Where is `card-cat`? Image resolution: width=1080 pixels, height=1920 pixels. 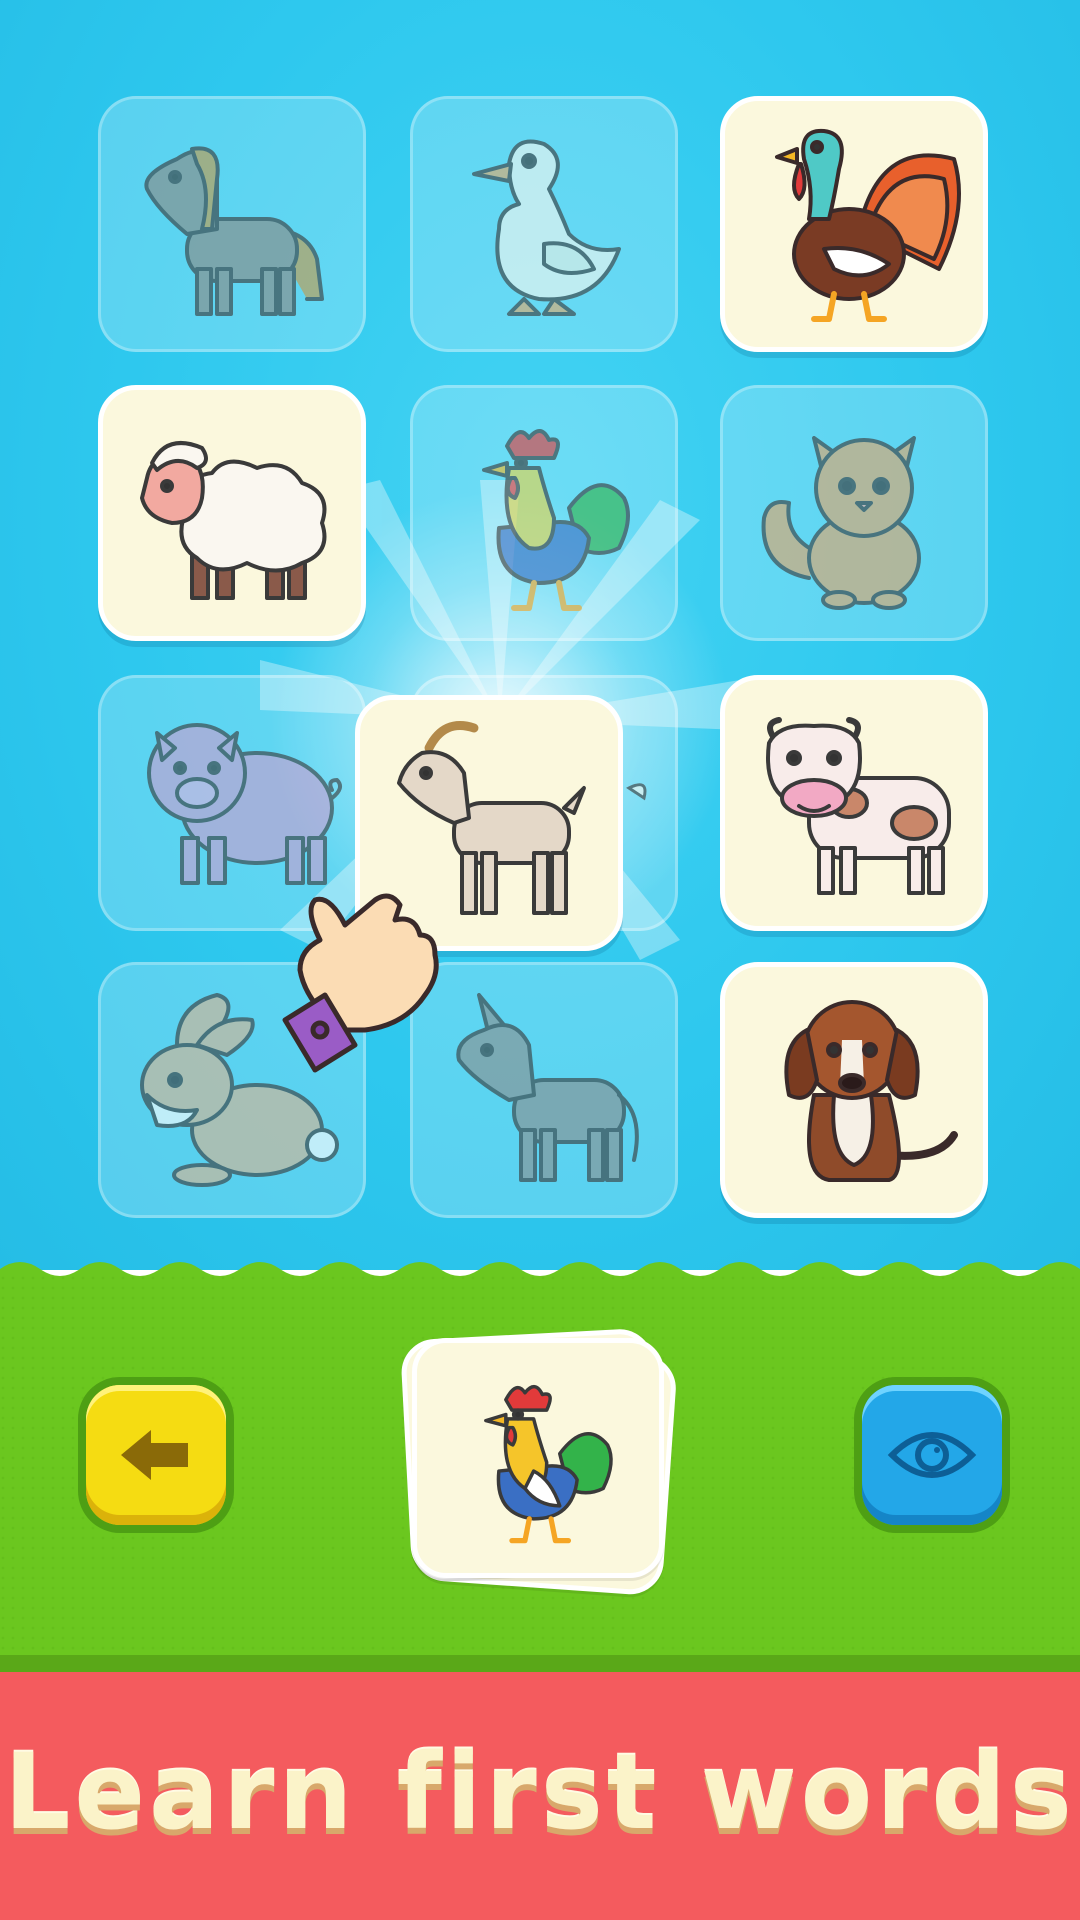 card-cat is located at coordinates (854, 513).